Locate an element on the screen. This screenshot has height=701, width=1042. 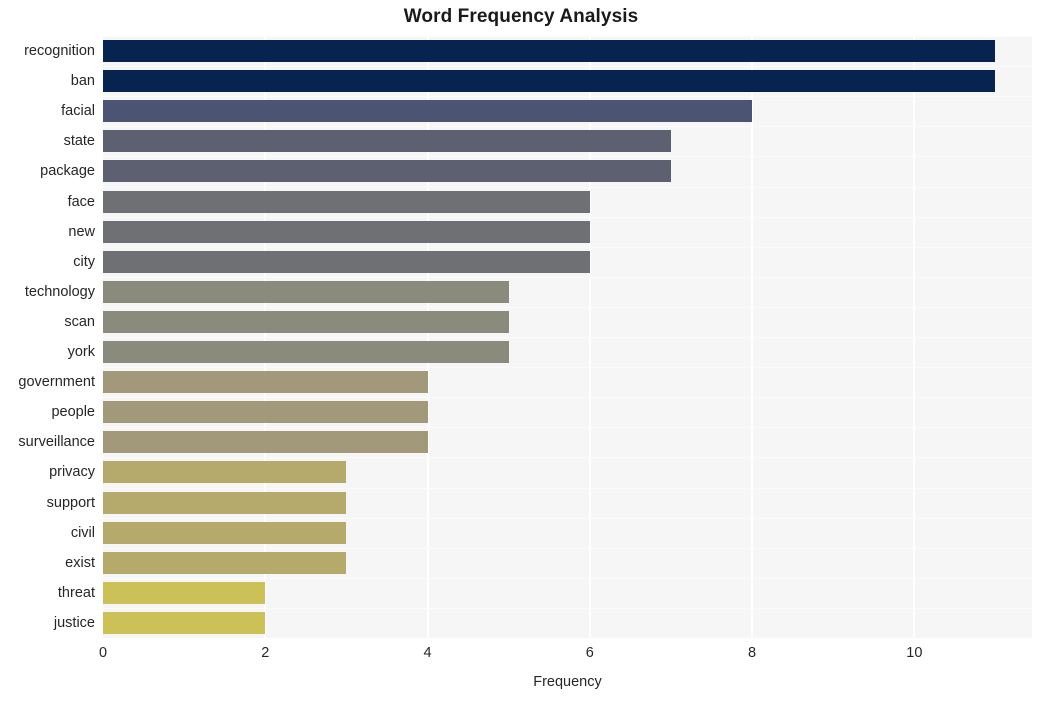
y-axis-tick-label: justice is located at coordinates (74, 622).